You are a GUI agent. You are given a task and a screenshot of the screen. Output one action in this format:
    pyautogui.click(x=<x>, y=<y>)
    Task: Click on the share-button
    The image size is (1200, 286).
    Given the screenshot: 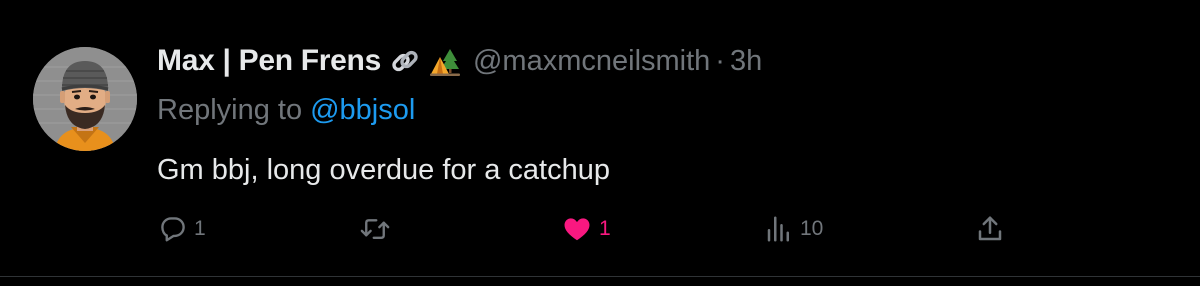 What is the action you would take?
    pyautogui.click(x=990, y=229)
    